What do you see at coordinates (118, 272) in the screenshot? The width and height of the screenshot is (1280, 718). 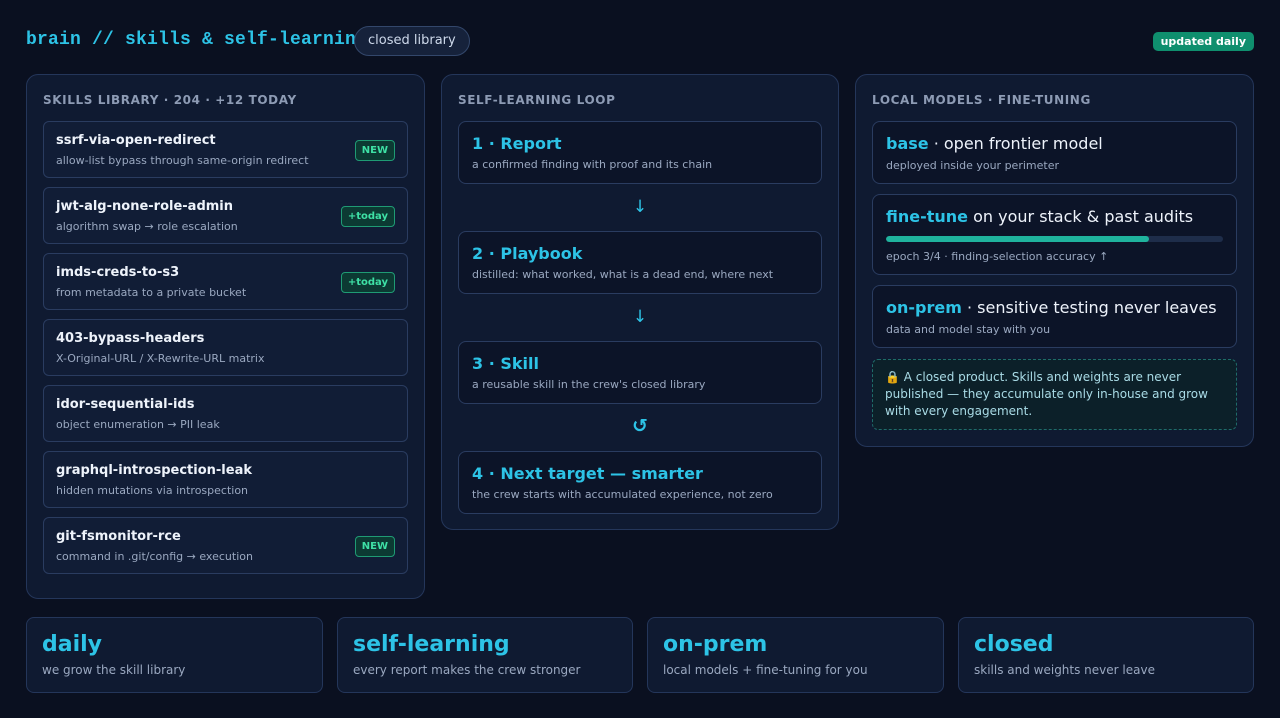 I see `skill-name: imds-creds-to-s3` at bounding box center [118, 272].